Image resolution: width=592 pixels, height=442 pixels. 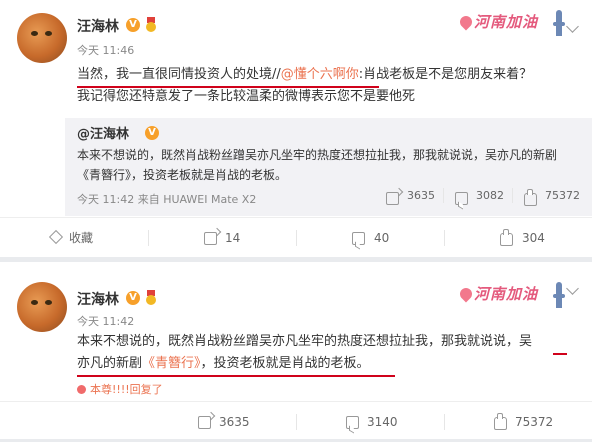 I want to click on repost-like-count: 75372, so click(x=562, y=195).